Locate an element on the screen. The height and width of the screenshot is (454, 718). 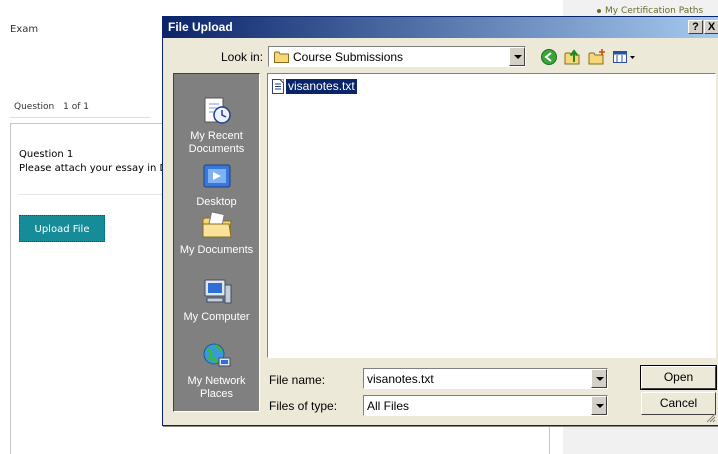
close-button: X is located at coordinates (711, 27).